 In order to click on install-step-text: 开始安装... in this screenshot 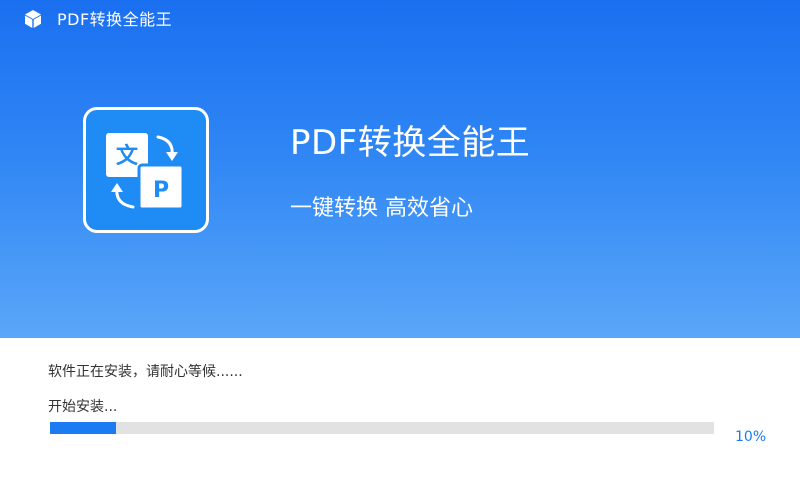, I will do `click(83, 407)`.